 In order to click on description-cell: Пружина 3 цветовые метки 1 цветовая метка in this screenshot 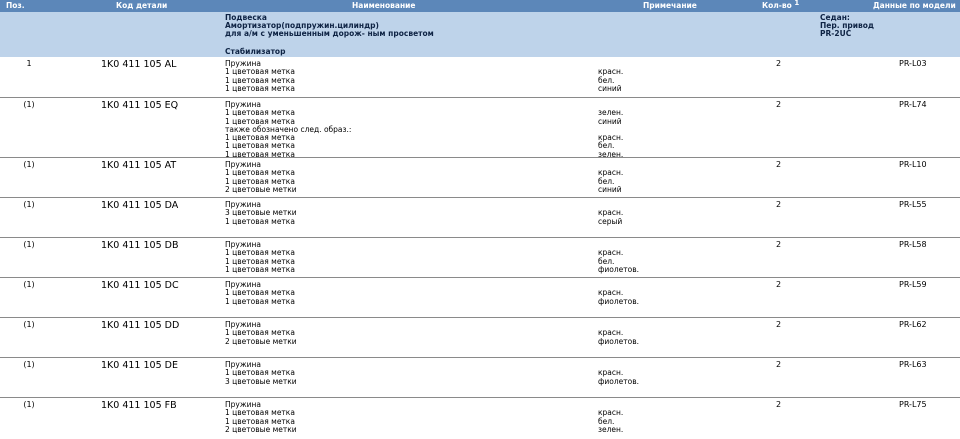, I will do `click(261, 213)`.